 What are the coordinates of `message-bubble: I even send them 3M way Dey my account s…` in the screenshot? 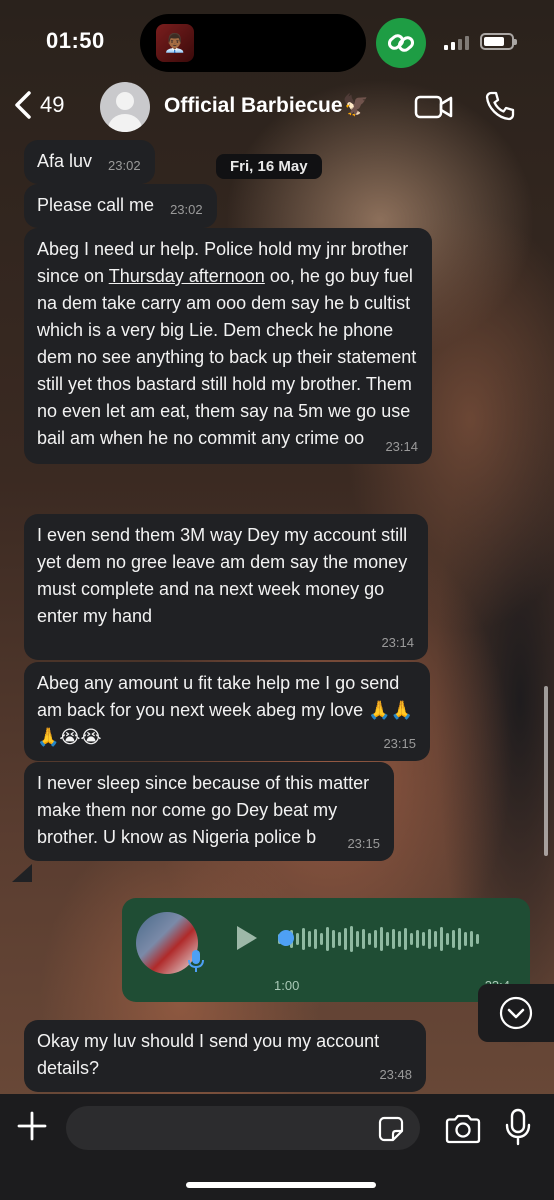 It's located at (226, 587).